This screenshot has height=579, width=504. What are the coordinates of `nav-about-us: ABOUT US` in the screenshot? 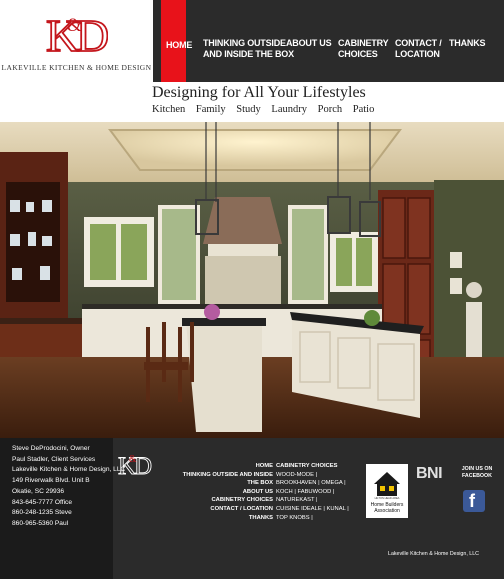 It's located at (309, 43).